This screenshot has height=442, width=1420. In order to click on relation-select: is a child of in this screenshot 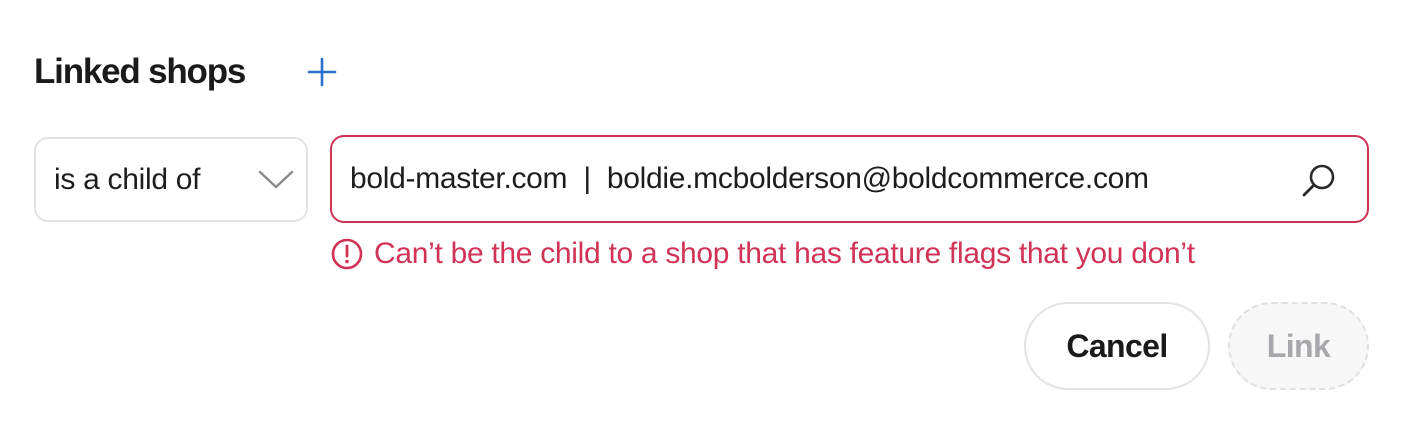, I will do `click(171, 179)`.